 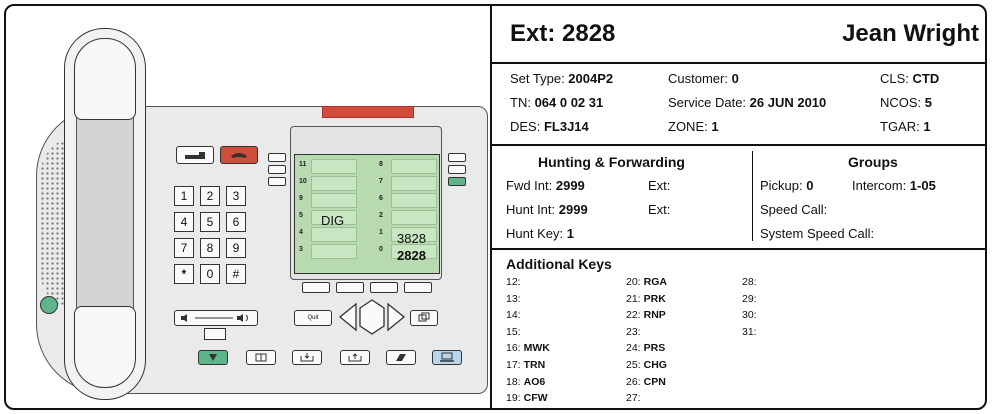 I want to click on additional-key-row: 14:, so click(x=515, y=315).